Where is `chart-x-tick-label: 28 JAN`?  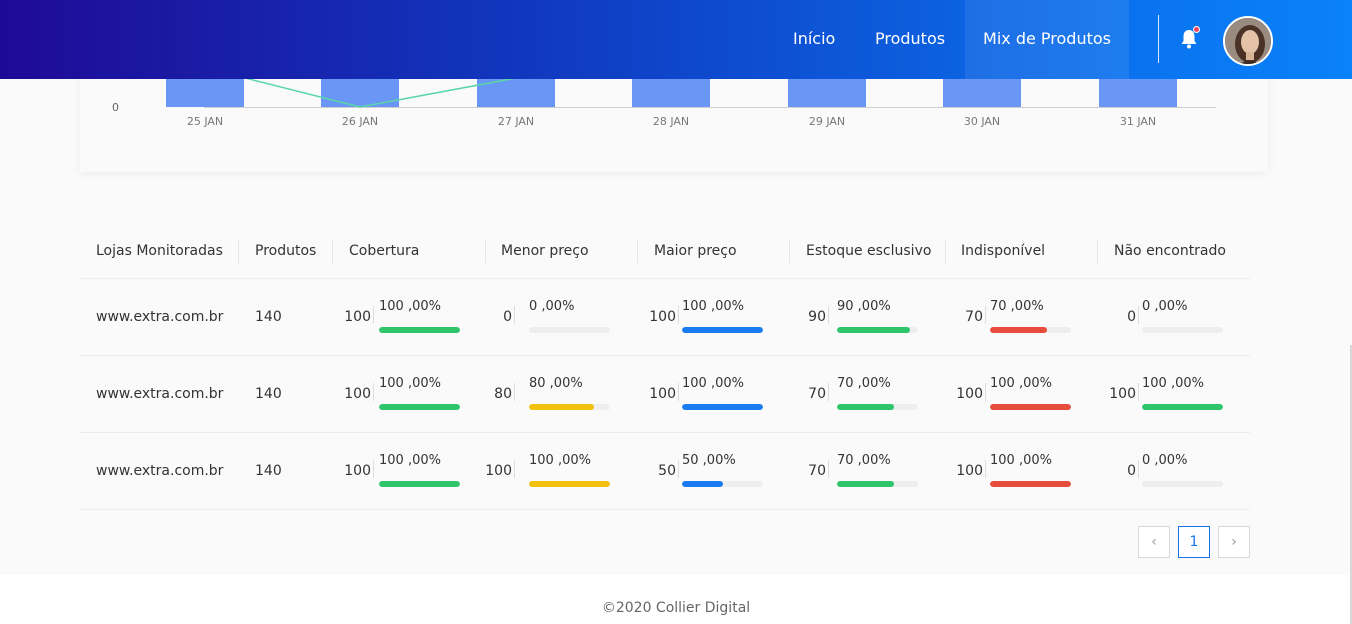 chart-x-tick-label: 28 JAN is located at coordinates (671, 121).